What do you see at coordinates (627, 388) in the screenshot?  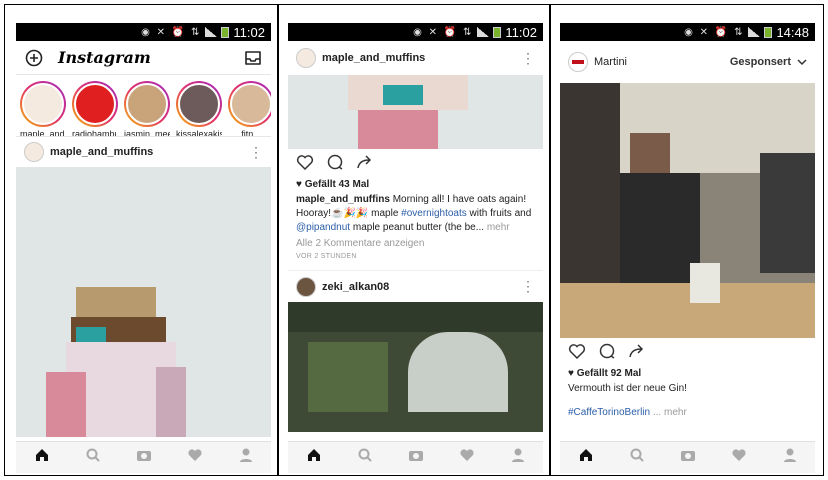 I see `post-caption: Vermouth ist der neue Gin!` at bounding box center [627, 388].